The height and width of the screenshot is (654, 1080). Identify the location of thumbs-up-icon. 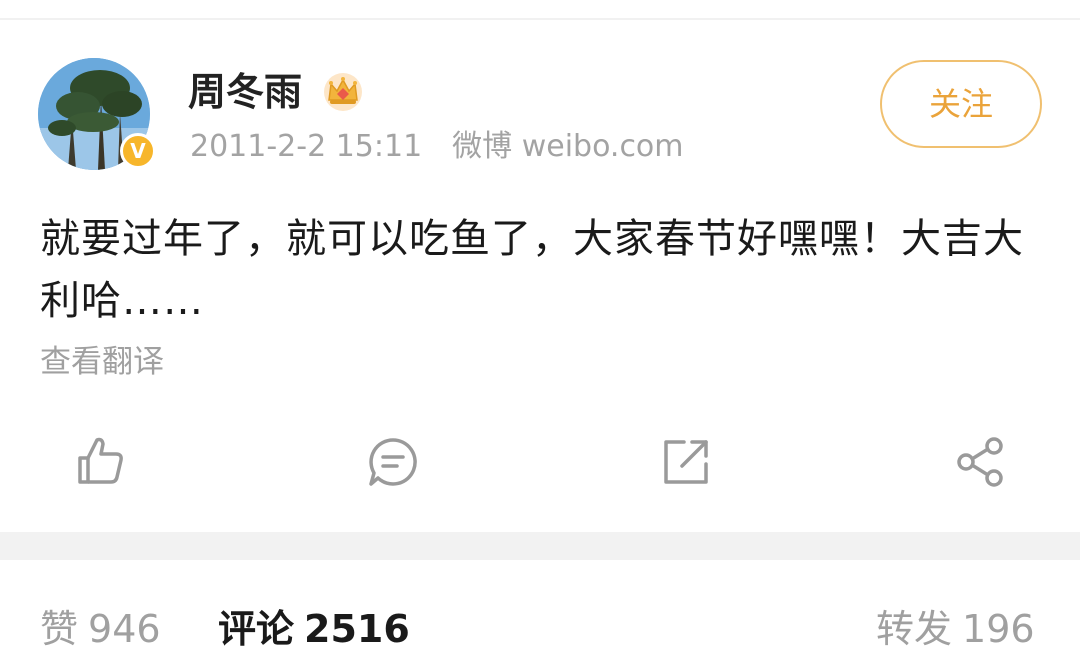
(100, 460).